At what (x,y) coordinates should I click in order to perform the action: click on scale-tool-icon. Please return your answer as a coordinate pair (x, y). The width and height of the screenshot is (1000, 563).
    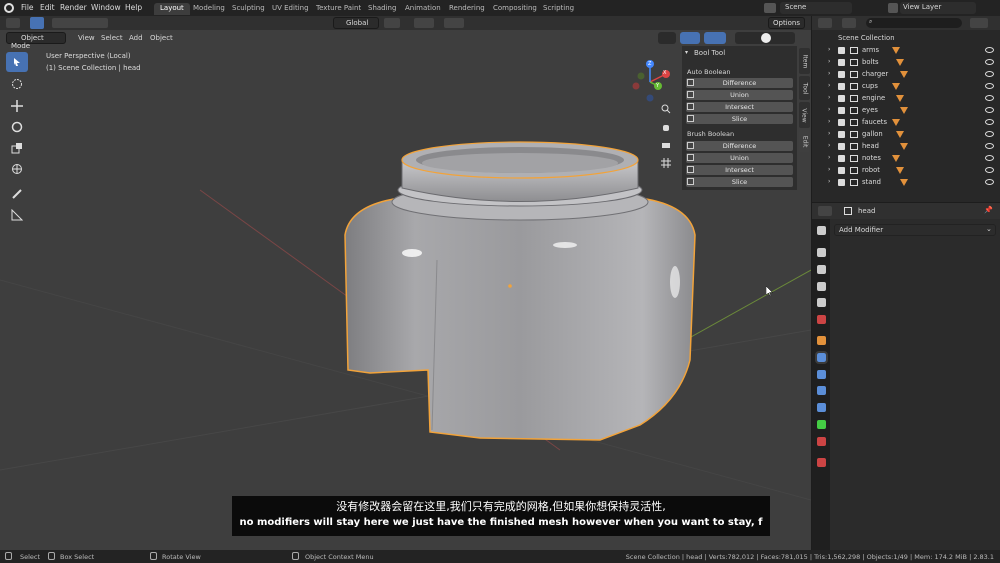
    Looking at the image, I should click on (17, 148).